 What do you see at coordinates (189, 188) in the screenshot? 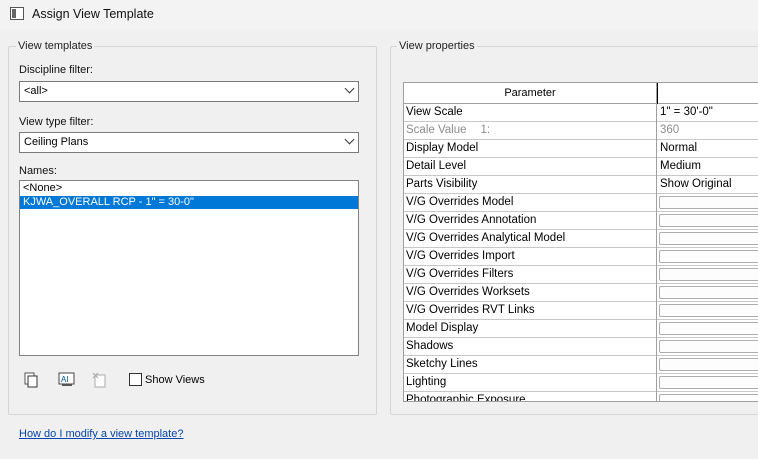
I see `list-item-none: <None>` at bounding box center [189, 188].